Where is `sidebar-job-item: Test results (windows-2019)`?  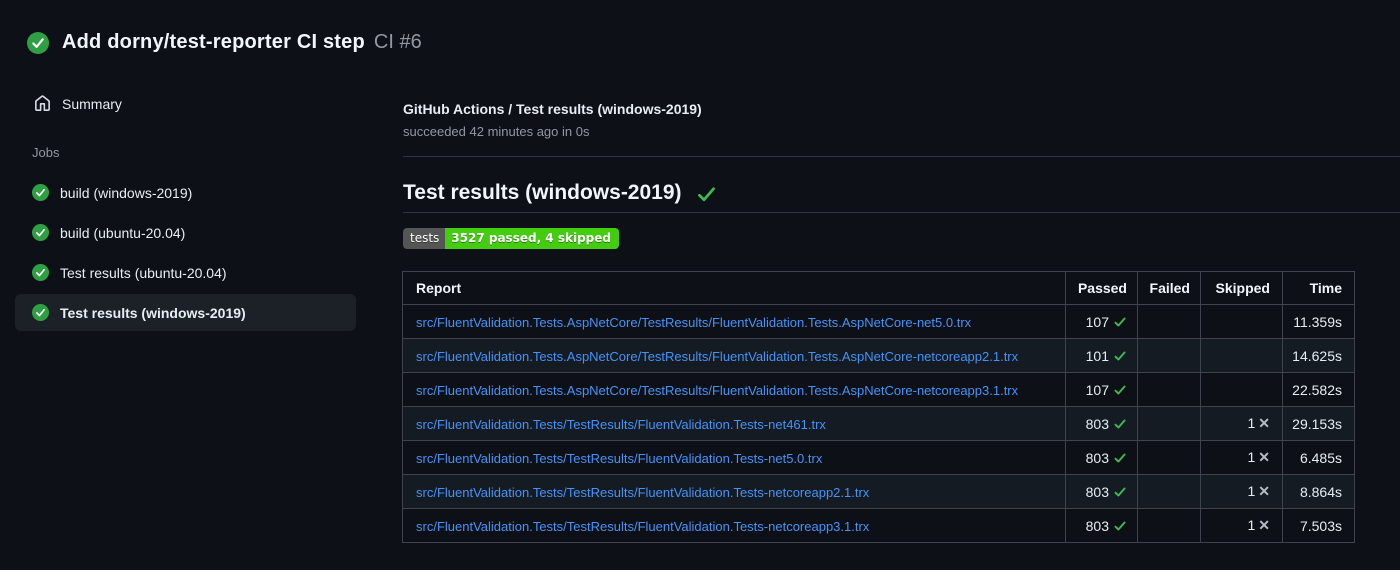 sidebar-job-item: Test results (windows-2019) is located at coordinates (185, 312).